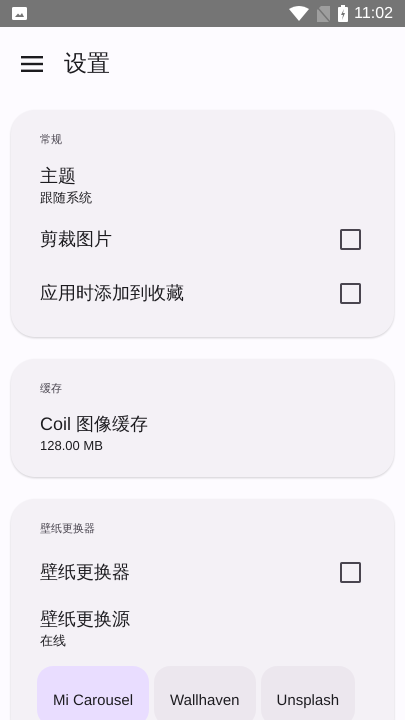 This screenshot has height=720, width=405. Describe the element at coordinates (299, 13) in the screenshot. I see `wifi-icon` at that location.